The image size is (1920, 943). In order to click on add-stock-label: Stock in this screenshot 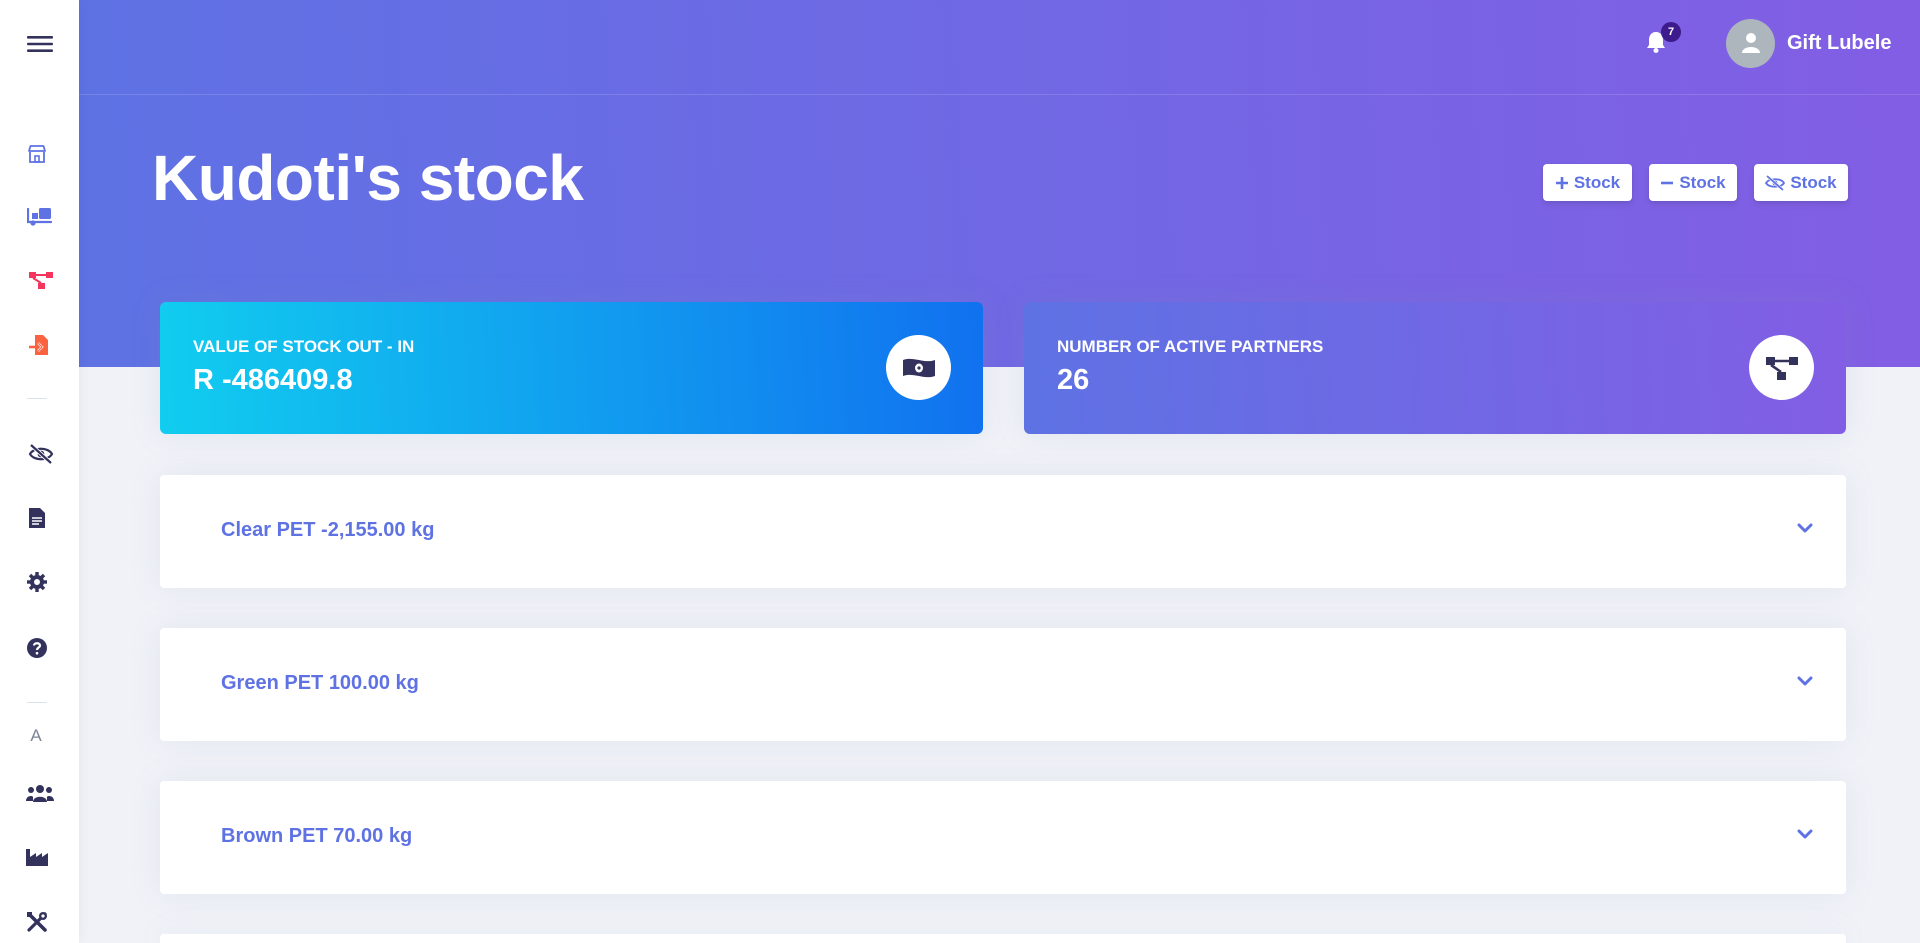, I will do `click(1597, 182)`.